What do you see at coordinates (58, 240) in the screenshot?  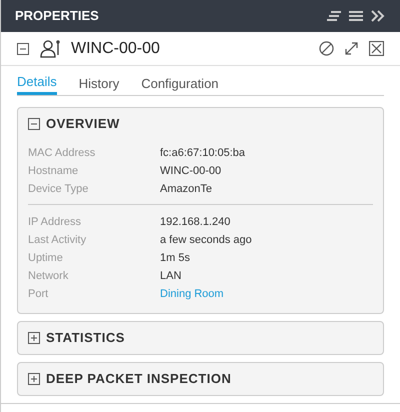 I see `field-label: Last Activity` at bounding box center [58, 240].